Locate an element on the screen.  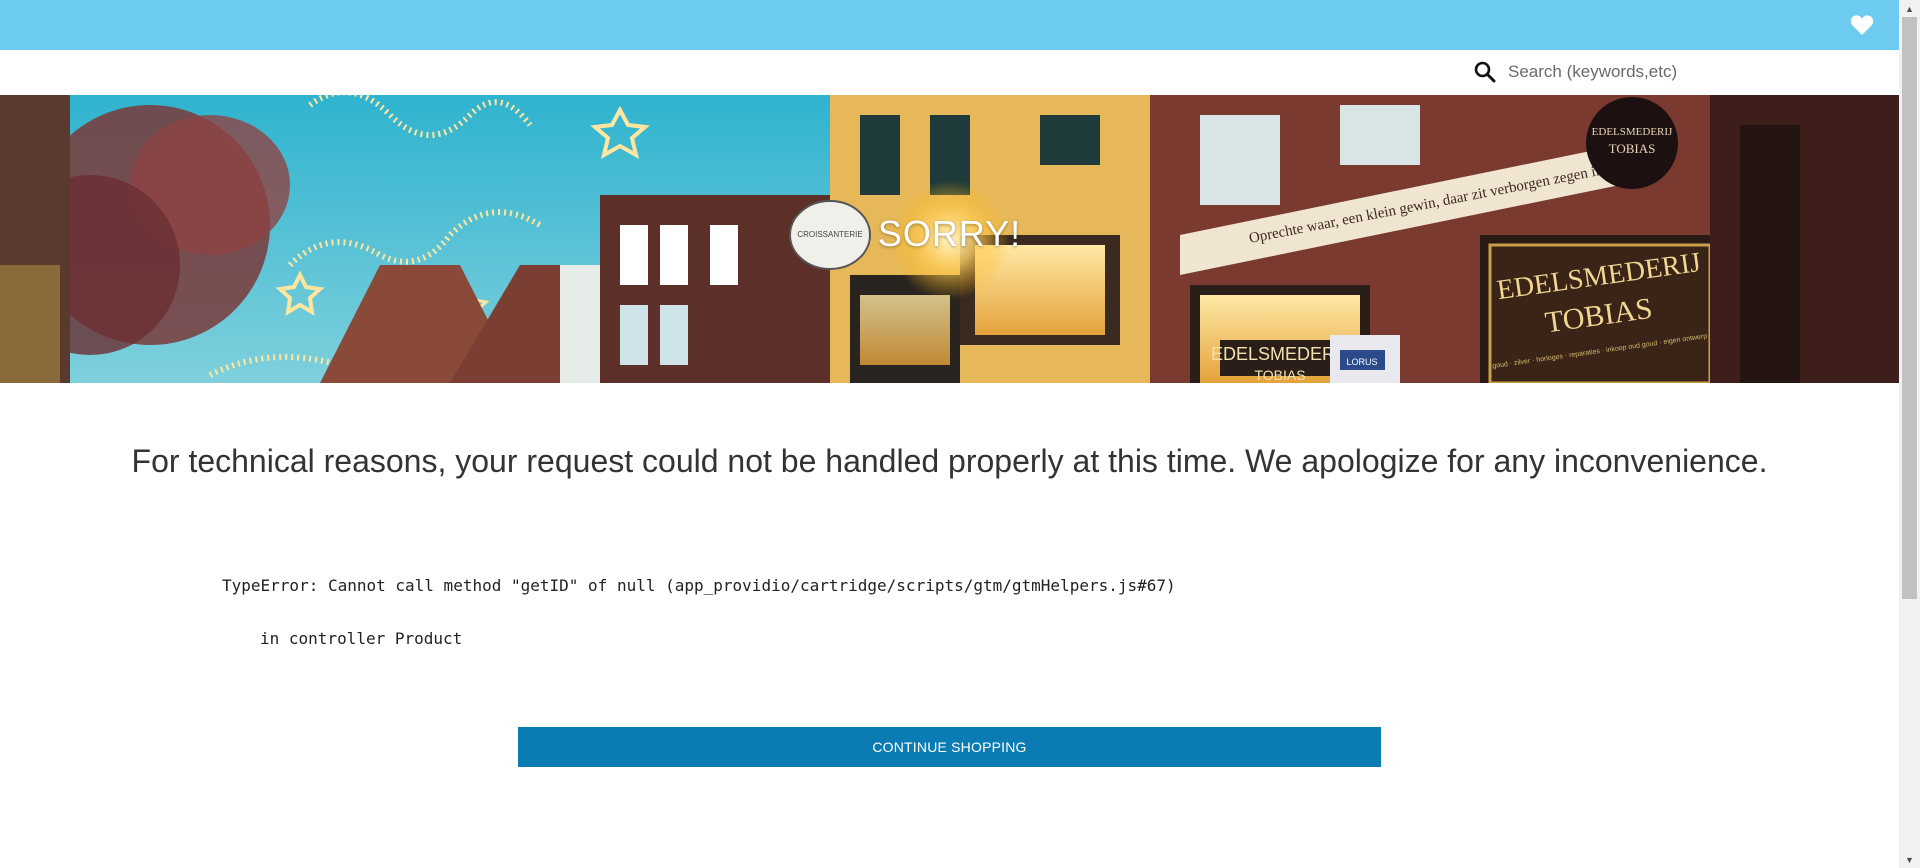
wishlist-button is located at coordinates (1862, 25).